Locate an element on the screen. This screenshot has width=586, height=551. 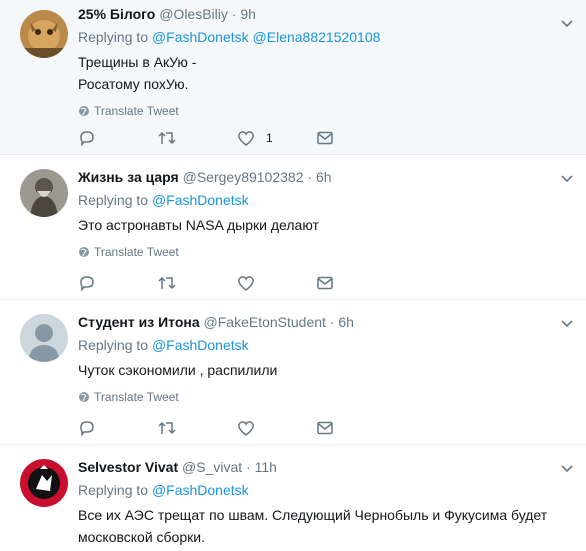
tweet-header: Студент из Итона @FakeEtonStudent · 6h is located at coordinates (324, 322).